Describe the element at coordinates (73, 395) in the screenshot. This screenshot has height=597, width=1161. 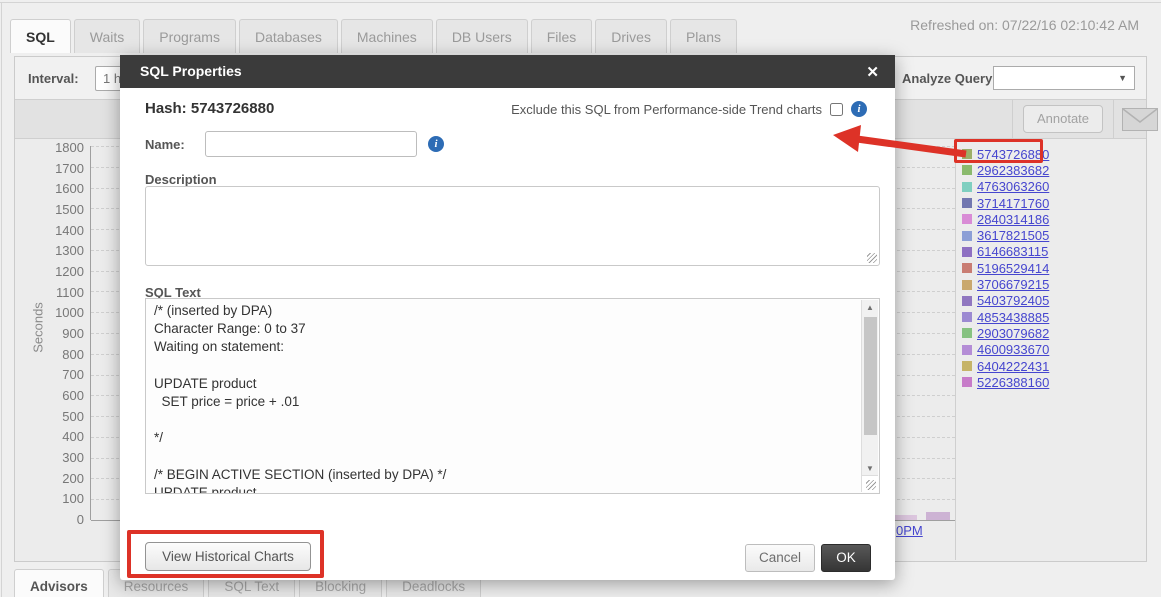
I see `y-tick-label: 600` at that location.